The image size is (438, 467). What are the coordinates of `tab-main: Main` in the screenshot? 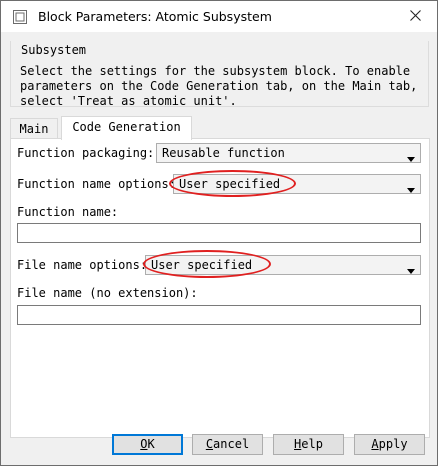 It's located at (34, 128).